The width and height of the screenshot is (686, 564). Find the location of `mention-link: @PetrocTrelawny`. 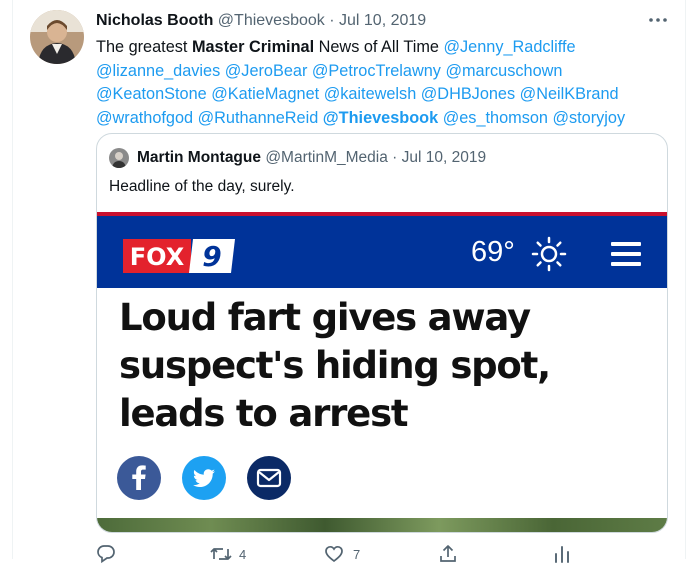

mention-link: @PetrocTrelawny is located at coordinates (376, 71).